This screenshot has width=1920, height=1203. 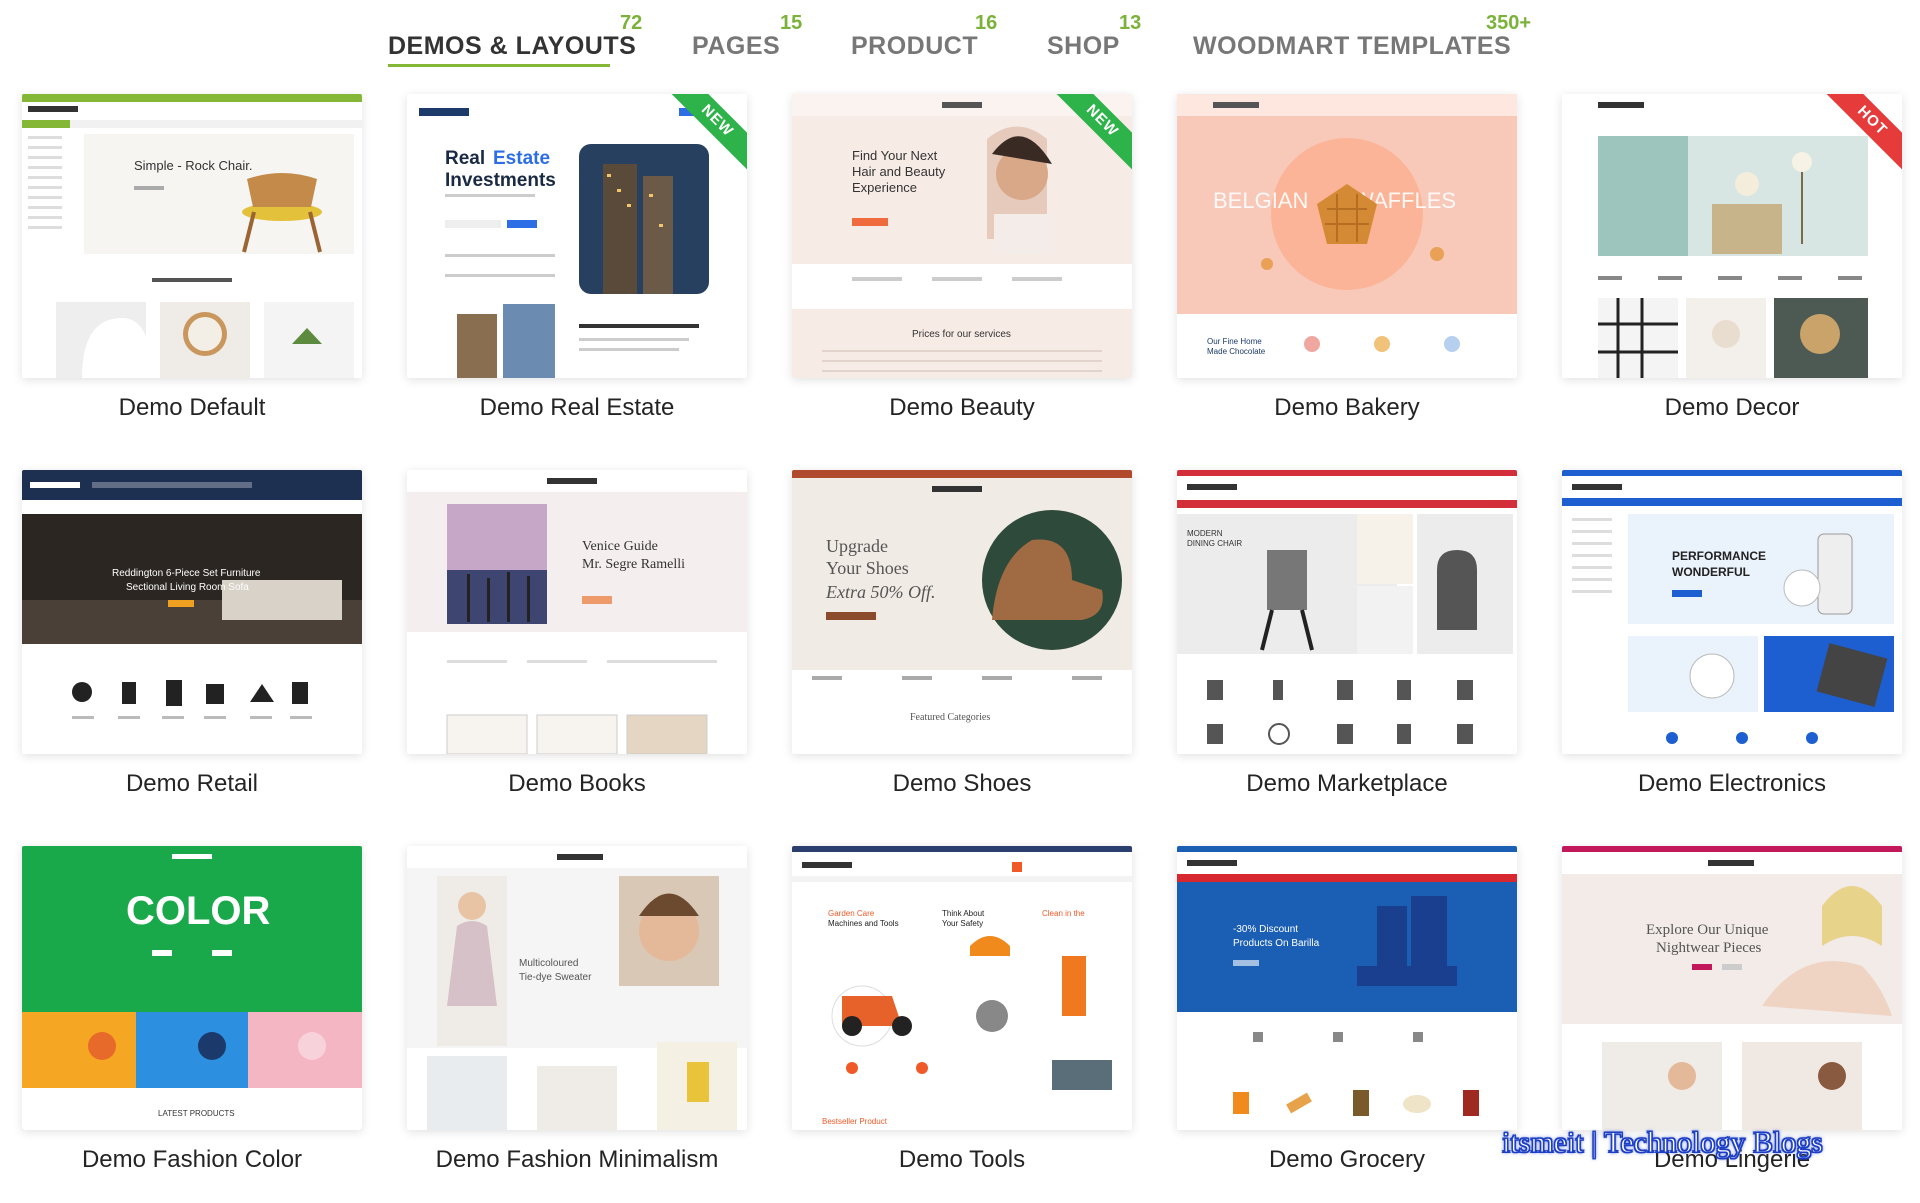 I want to click on demo-card-electronics: PERFORMANCE WONDERFUL Demo Electronics, so click(x=1732, y=640).